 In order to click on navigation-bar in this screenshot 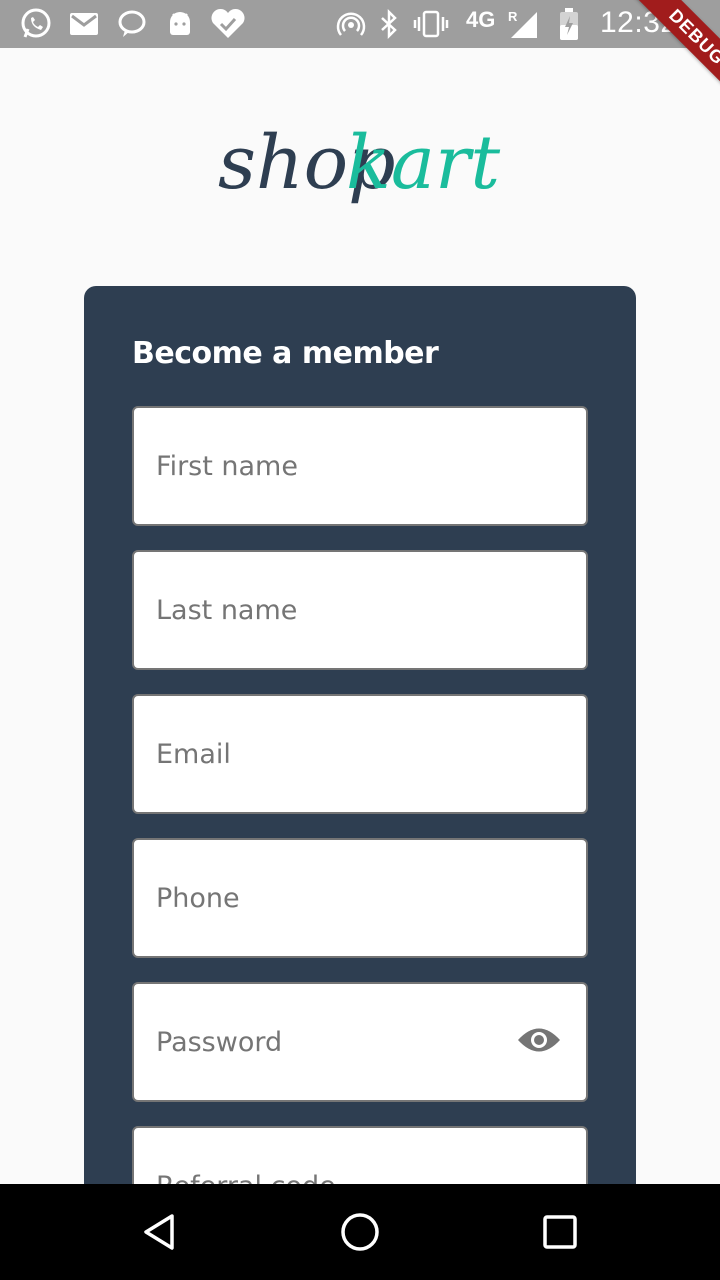, I will do `click(360, 1232)`.